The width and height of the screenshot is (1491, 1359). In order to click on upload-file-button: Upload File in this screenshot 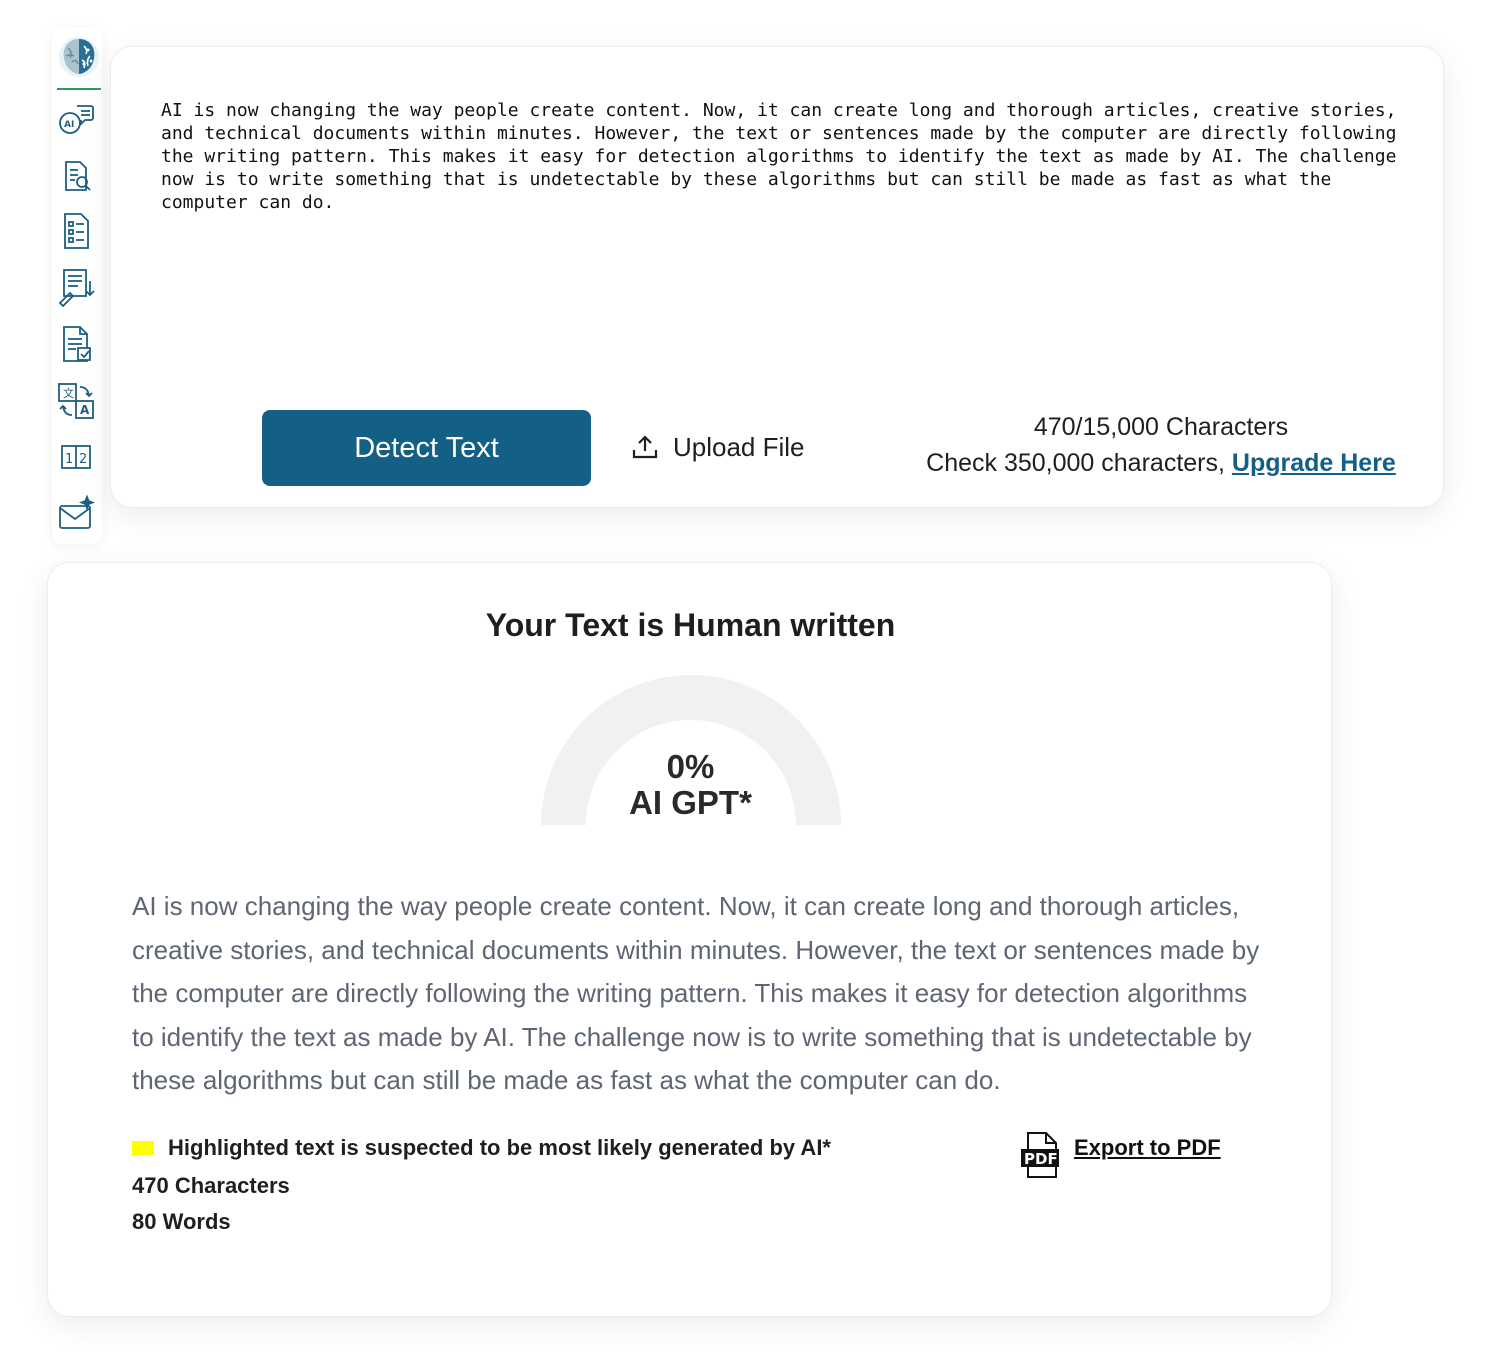, I will do `click(718, 447)`.